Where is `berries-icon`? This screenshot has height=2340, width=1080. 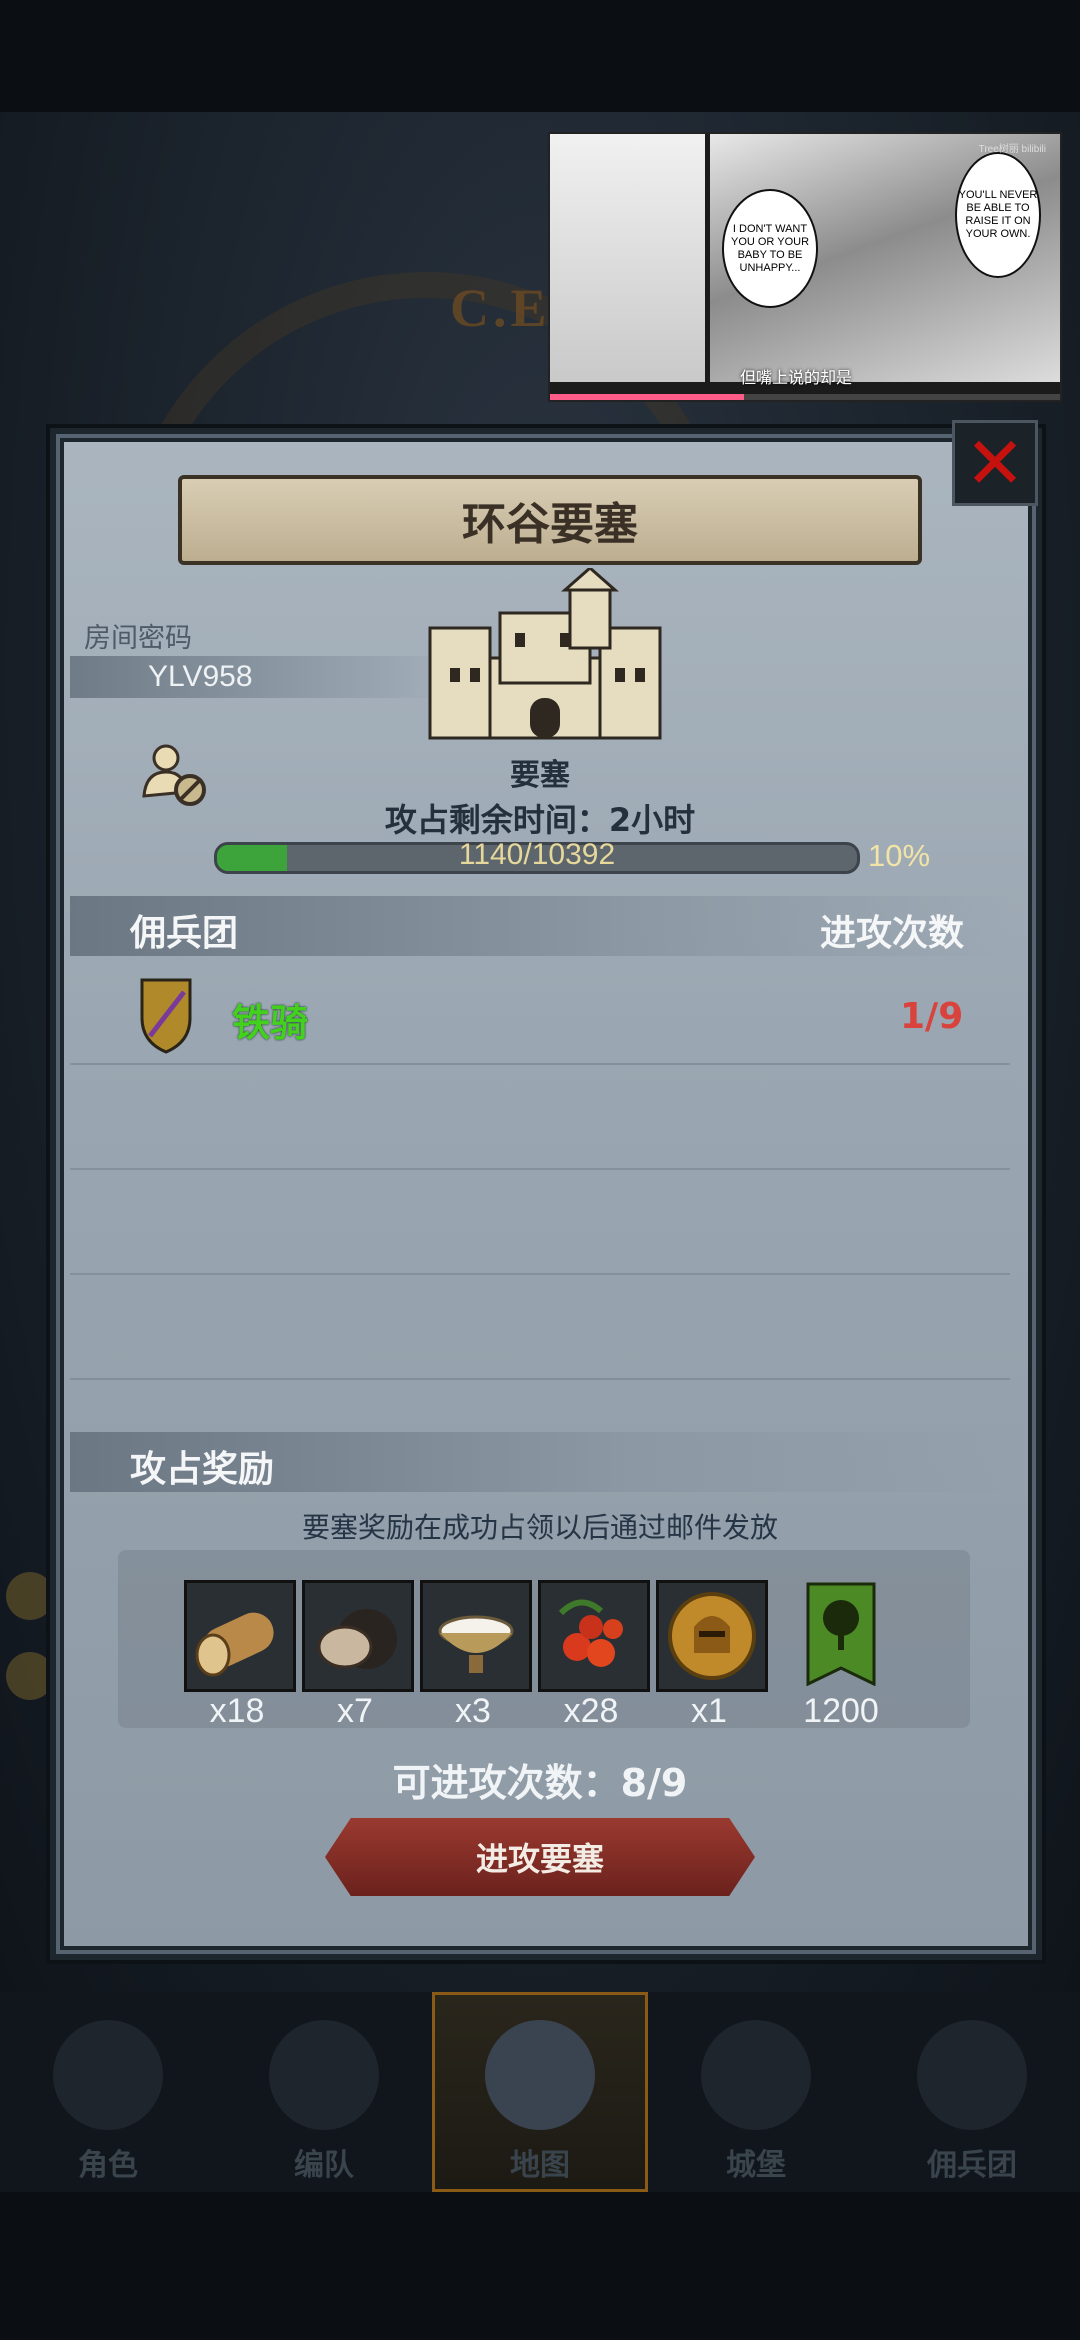
berries-icon is located at coordinates (594, 1636).